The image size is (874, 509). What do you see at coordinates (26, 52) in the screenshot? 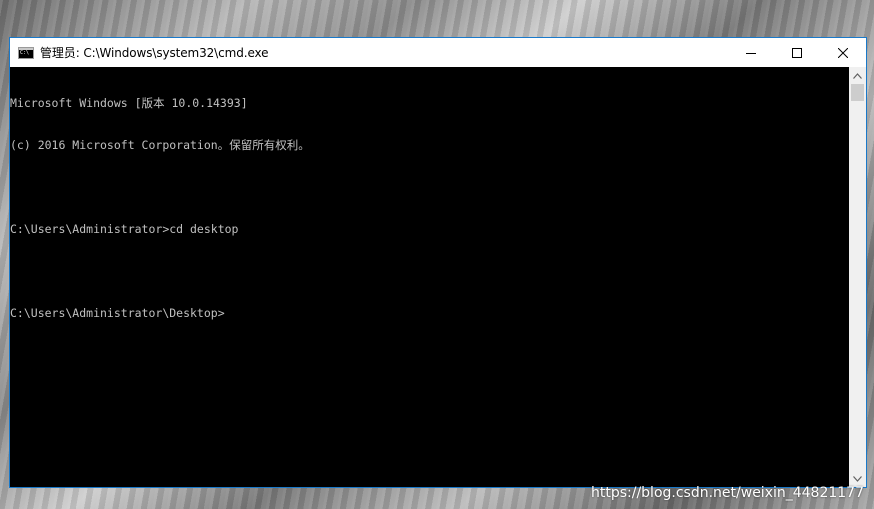
I see `cmd-app-icon` at bounding box center [26, 52].